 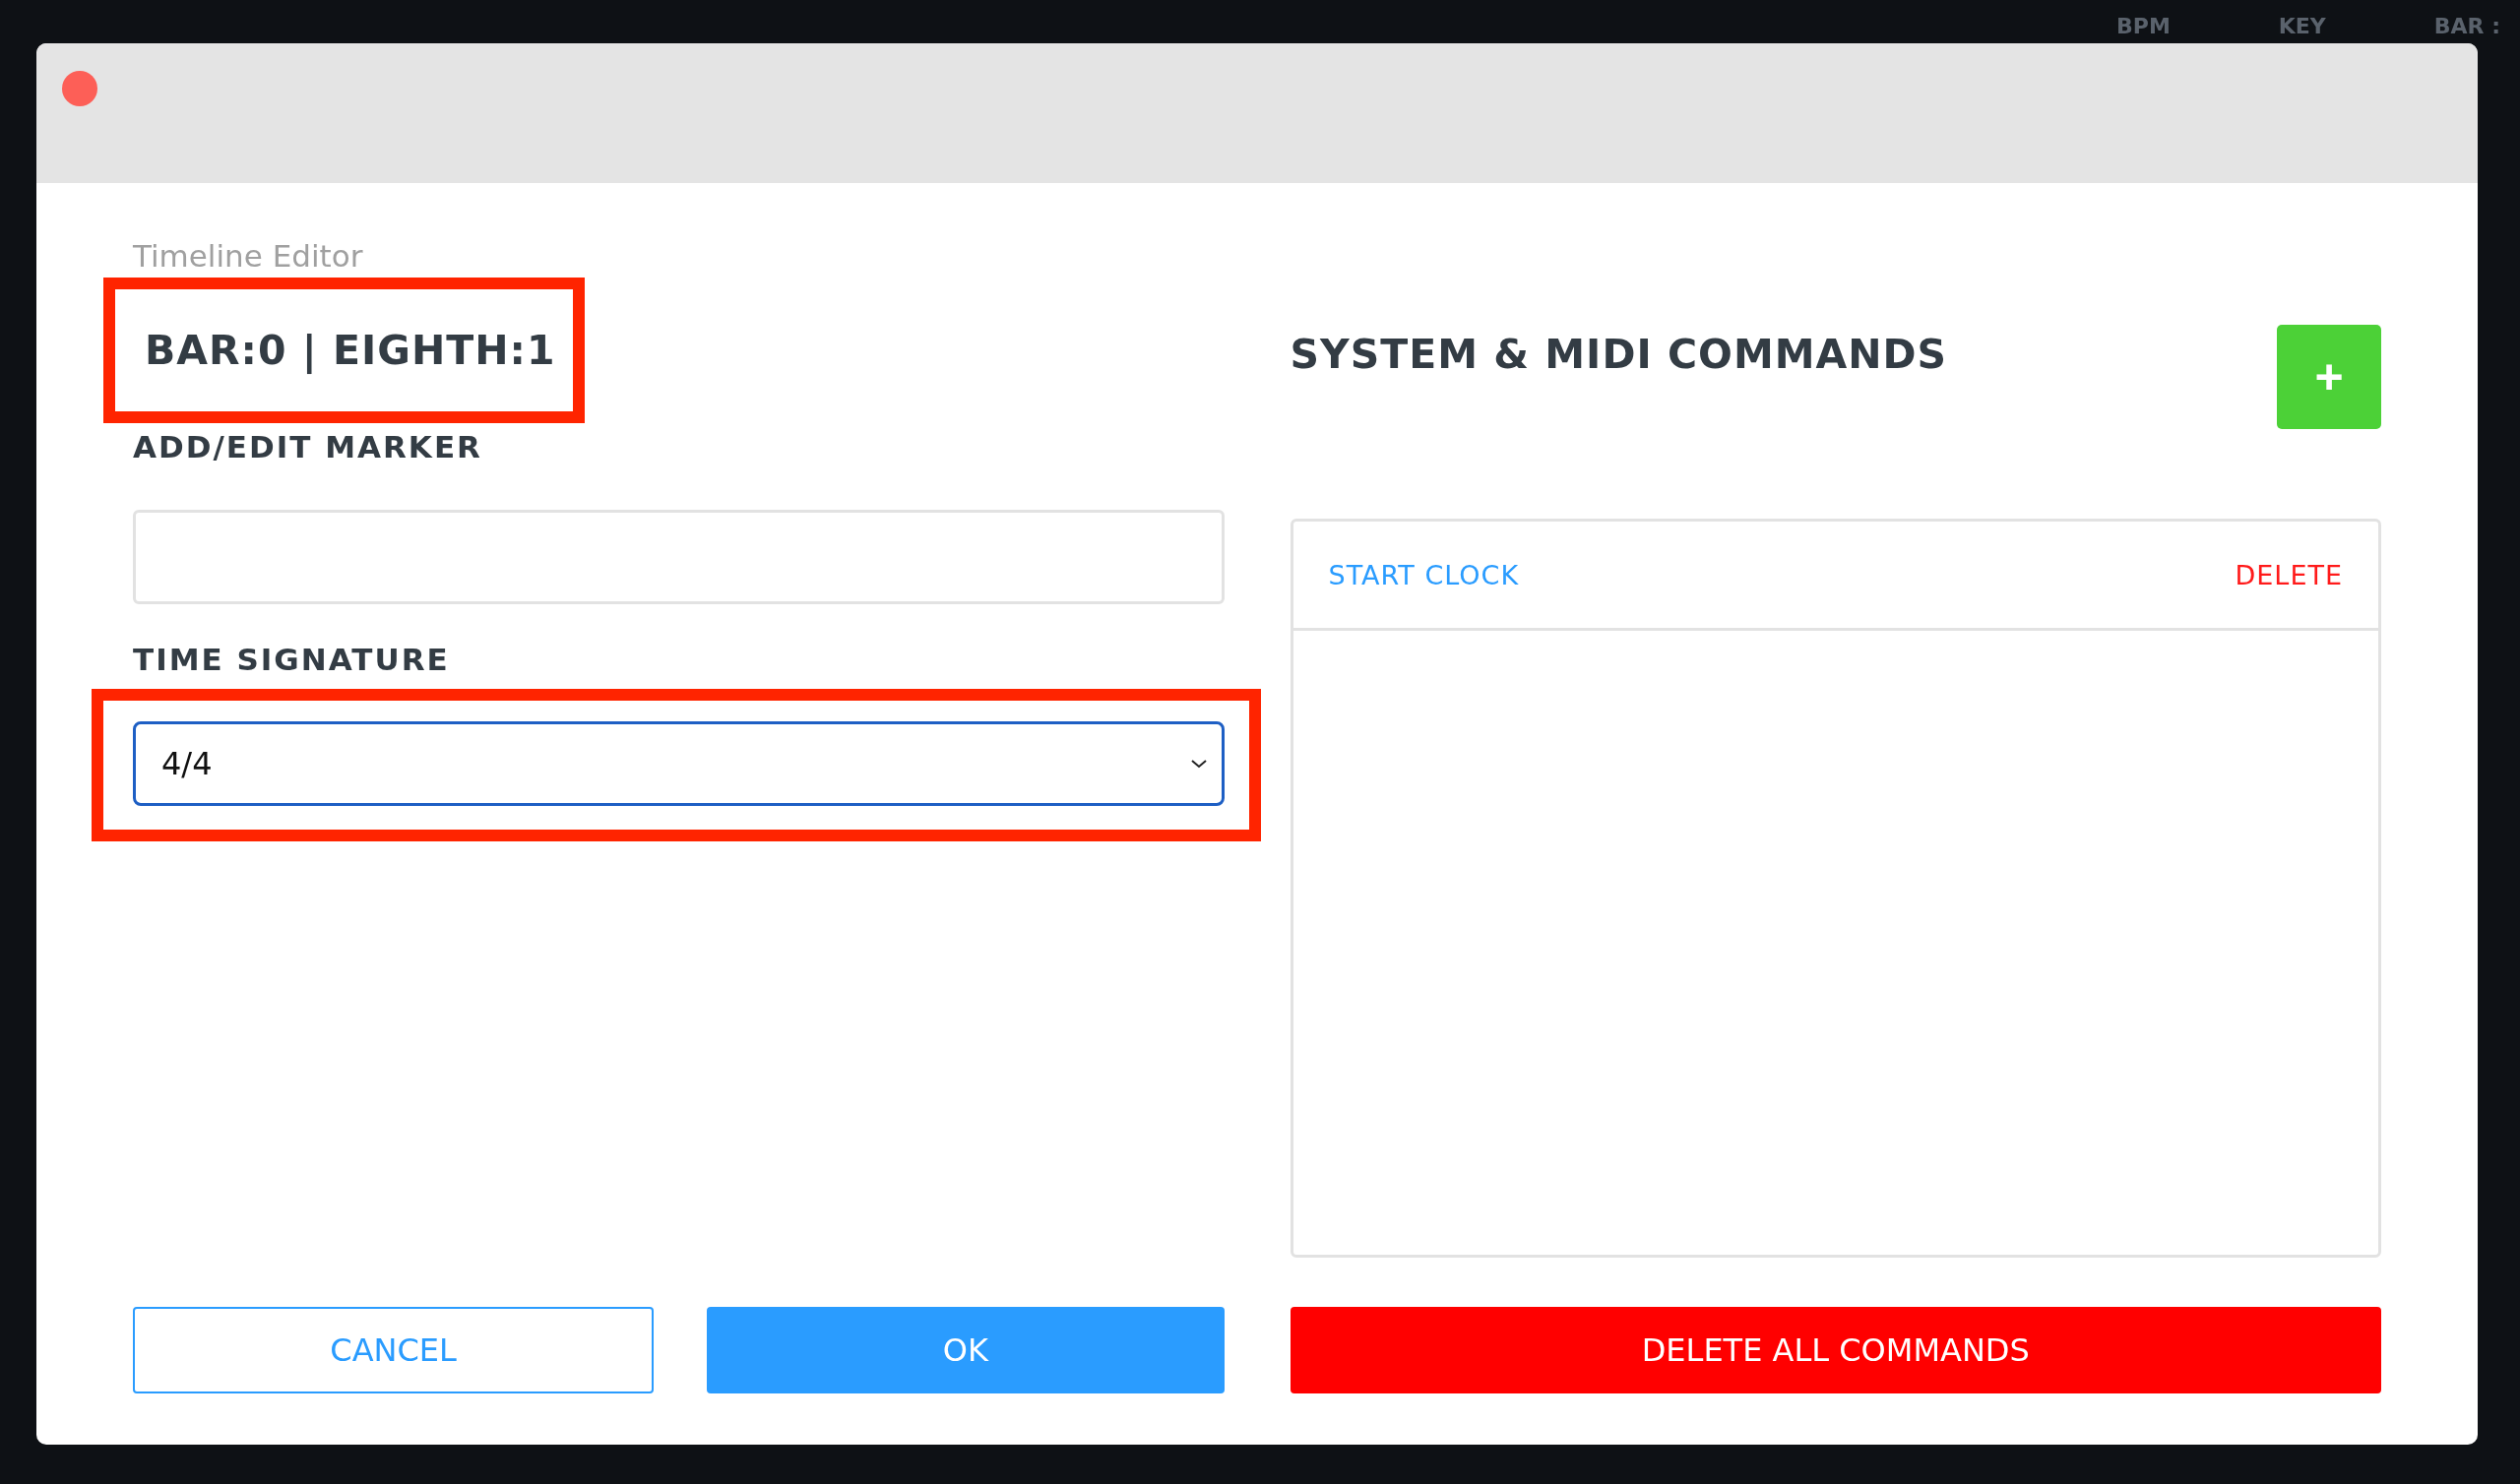 What do you see at coordinates (1835, 1350) in the screenshot?
I see `delete-all-button: DELETE ALL COMMANDS` at bounding box center [1835, 1350].